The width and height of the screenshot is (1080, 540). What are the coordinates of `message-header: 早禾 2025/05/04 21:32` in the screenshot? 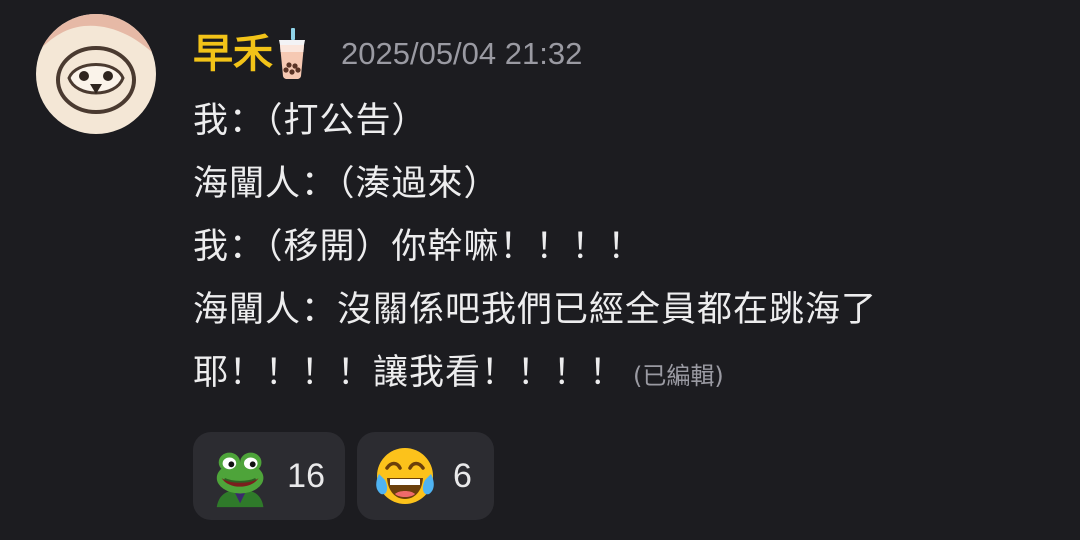 It's located at (387, 54).